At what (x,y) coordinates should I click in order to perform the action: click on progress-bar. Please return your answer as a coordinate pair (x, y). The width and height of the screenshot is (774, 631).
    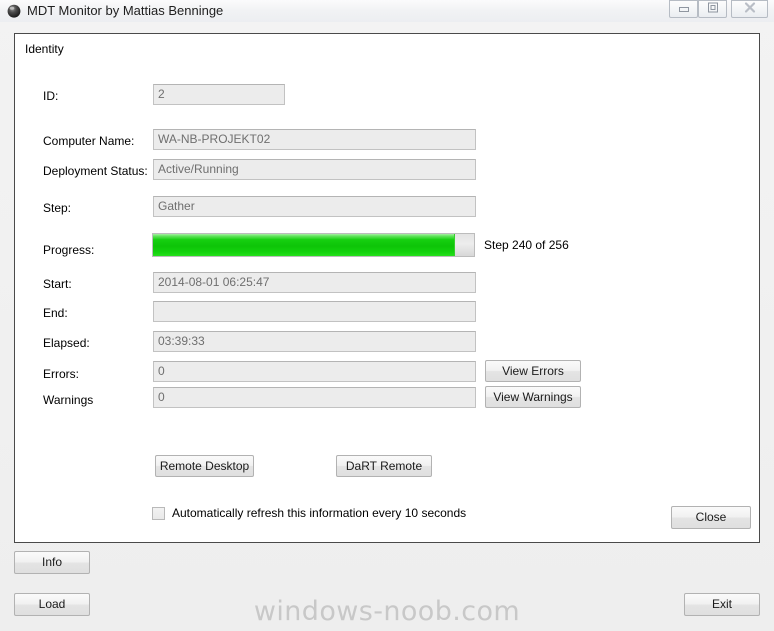
    Looking at the image, I should click on (313, 245).